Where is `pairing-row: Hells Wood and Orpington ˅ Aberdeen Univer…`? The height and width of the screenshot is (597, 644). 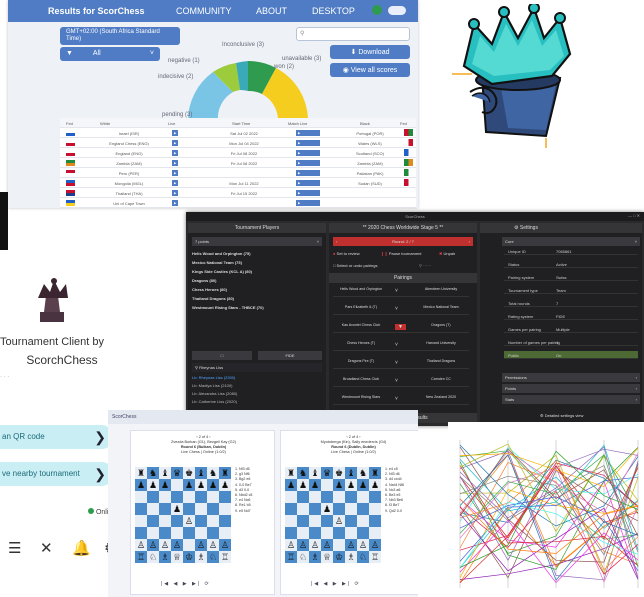
pairing-row: Hells Wood and Orpington ˅ Aberdeen Univer… is located at coordinates (401, 291).